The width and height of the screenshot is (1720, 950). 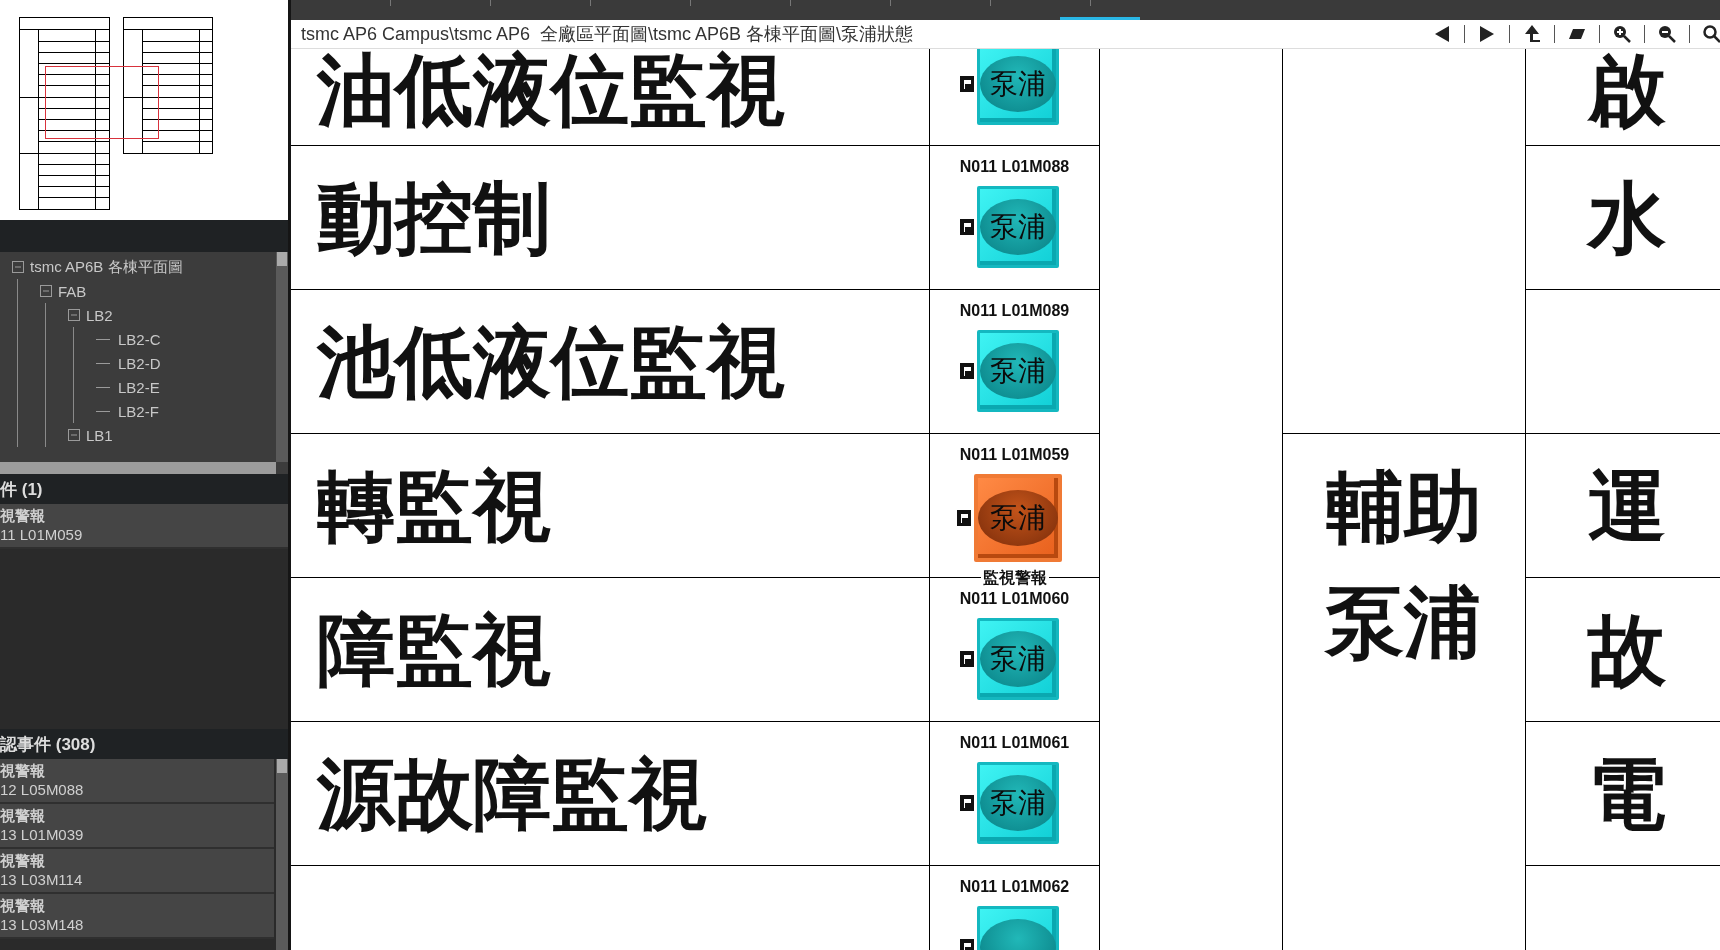 What do you see at coordinates (99, 315) in the screenshot?
I see `tree-item: LB2` at bounding box center [99, 315].